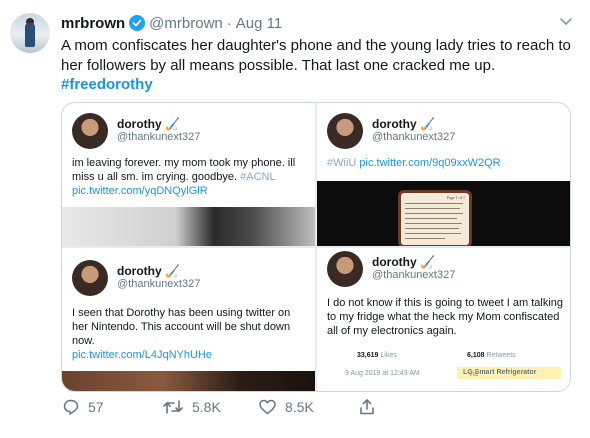 The image size is (590, 438). I want to click on reply-icon, so click(71, 407).